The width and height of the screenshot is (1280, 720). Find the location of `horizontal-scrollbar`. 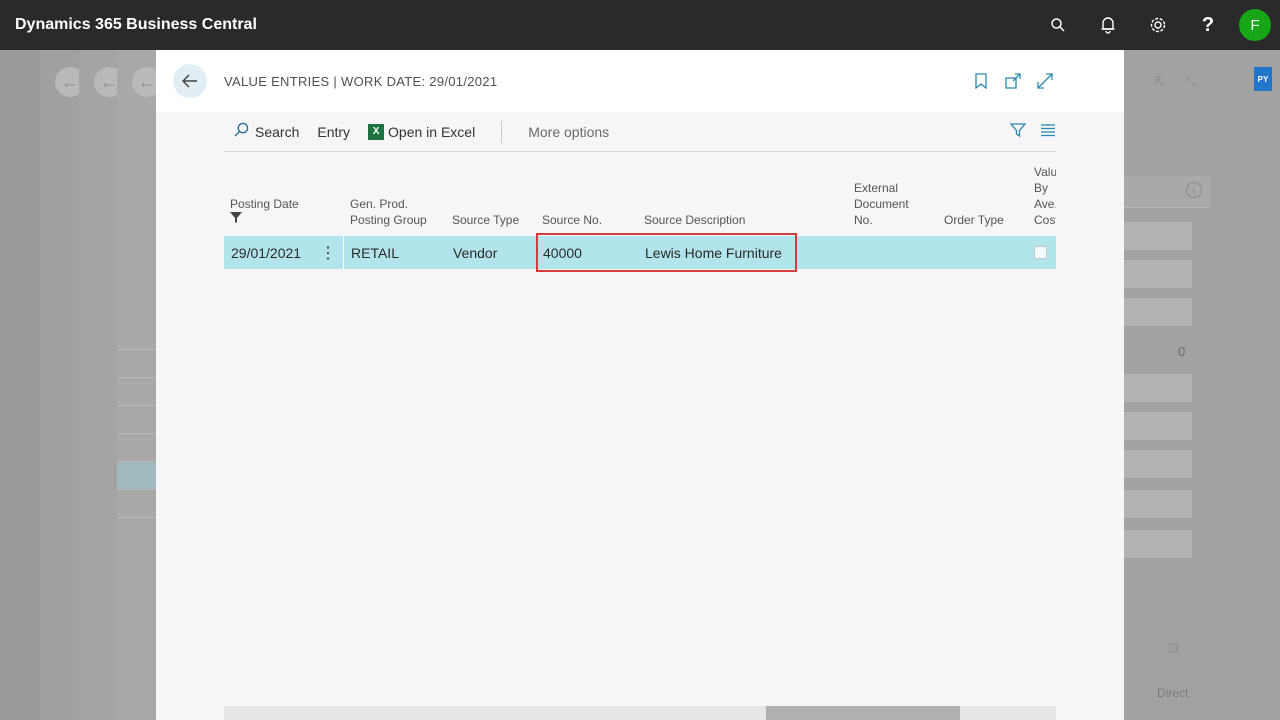

horizontal-scrollbar is located at coordinates (640, 713).